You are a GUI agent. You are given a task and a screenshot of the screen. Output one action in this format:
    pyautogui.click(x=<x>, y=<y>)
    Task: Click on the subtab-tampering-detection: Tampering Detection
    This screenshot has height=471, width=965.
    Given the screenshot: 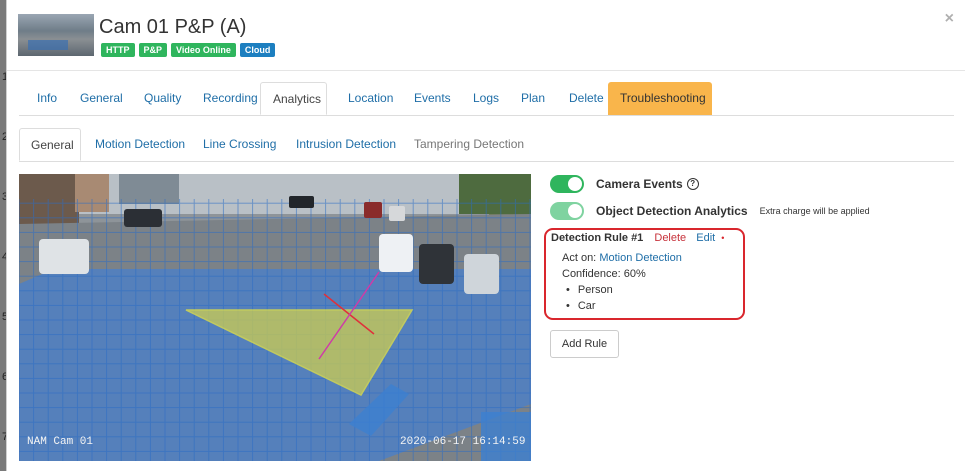 What is the action you would take?
    pyautogui.click(x=469, y=144)
    